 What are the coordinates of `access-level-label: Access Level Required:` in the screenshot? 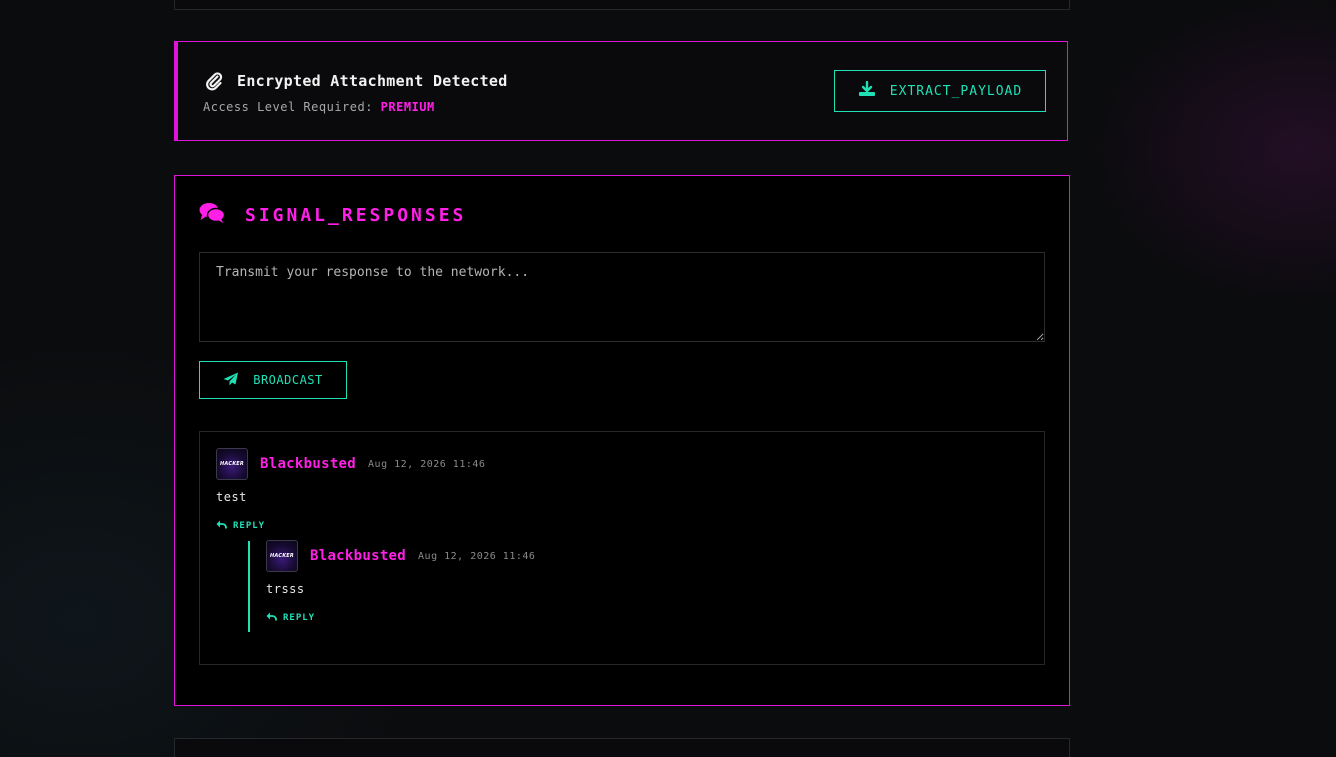 It's located at (292, 107).